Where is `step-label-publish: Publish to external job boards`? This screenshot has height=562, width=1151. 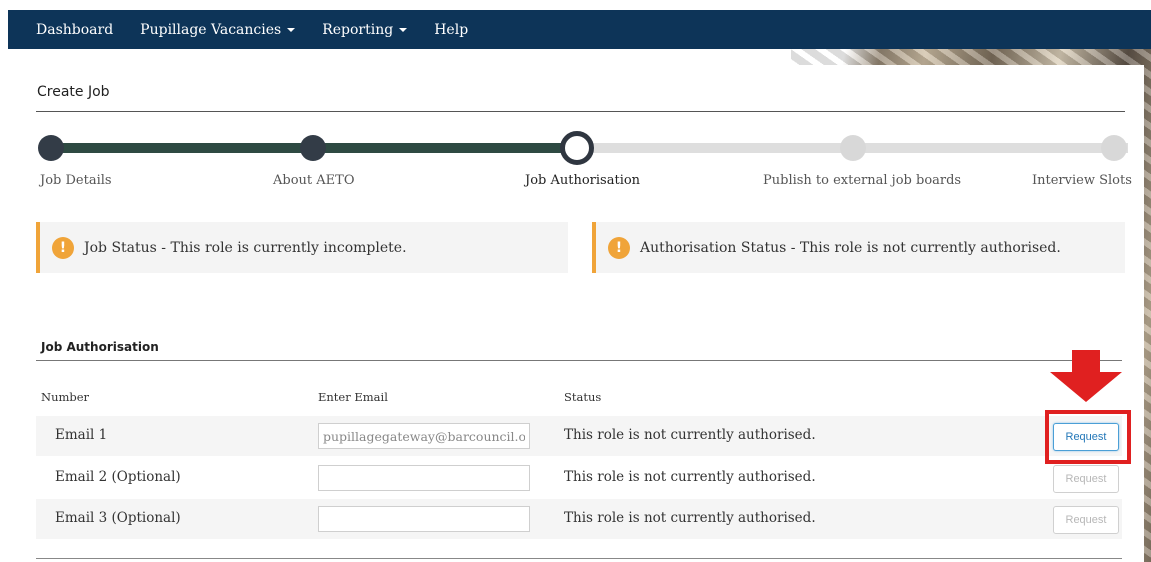
step-label-publish: Publish to external job boards is located at coordinates (862, 180).